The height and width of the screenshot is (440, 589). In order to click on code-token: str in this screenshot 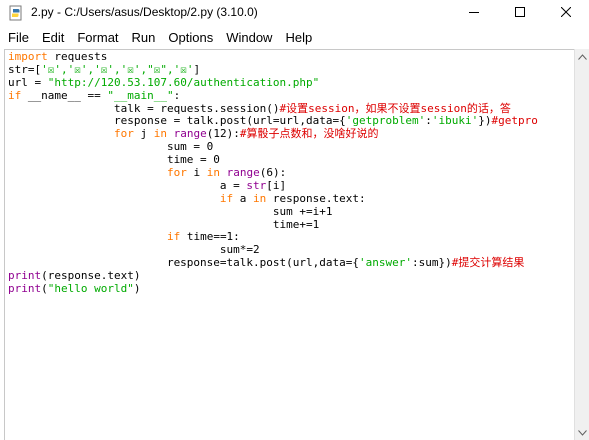, I will do `click(256, 185)`.